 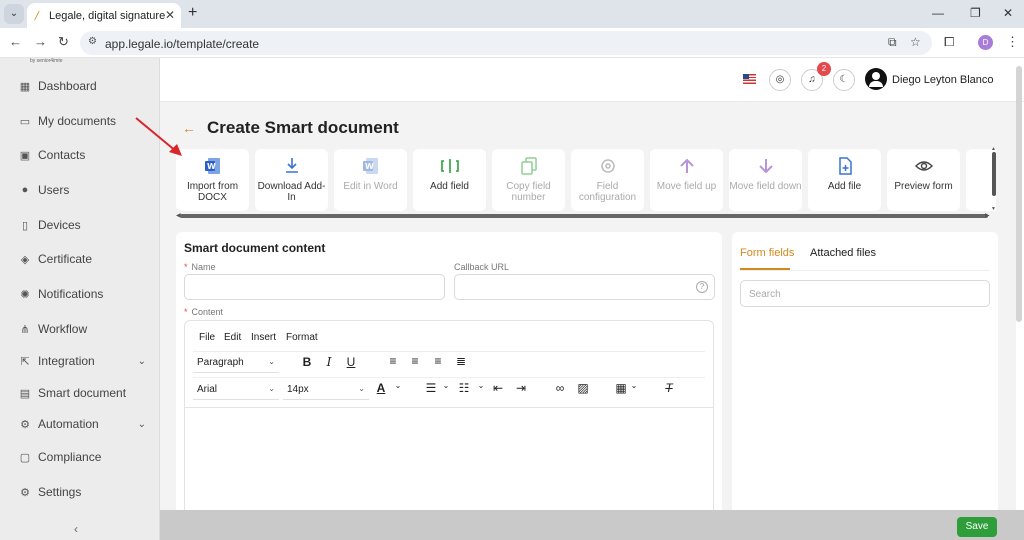 I want to click on toolbar-vertical-scrollbar, so click(x=994, y=174).